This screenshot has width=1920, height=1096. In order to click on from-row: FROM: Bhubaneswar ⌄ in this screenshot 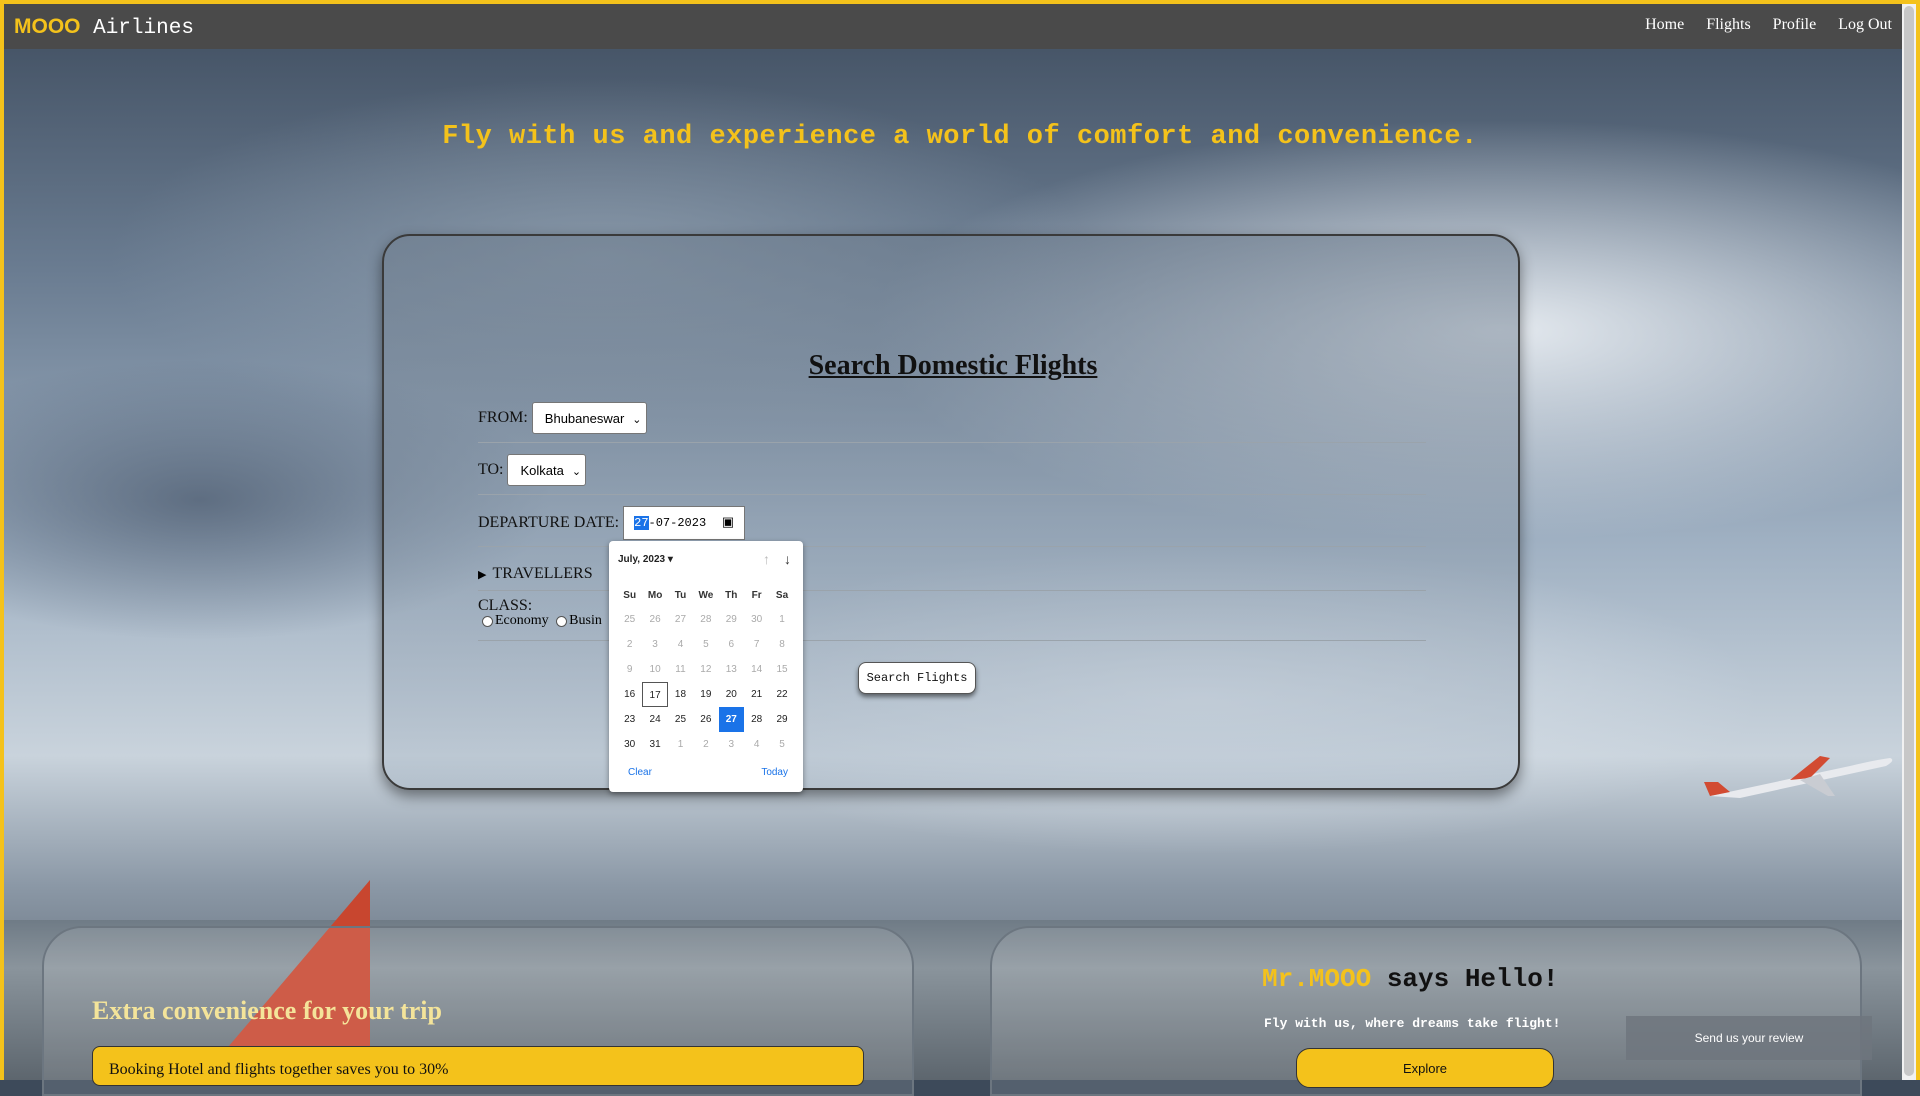, I will do `click(952, 422)`.